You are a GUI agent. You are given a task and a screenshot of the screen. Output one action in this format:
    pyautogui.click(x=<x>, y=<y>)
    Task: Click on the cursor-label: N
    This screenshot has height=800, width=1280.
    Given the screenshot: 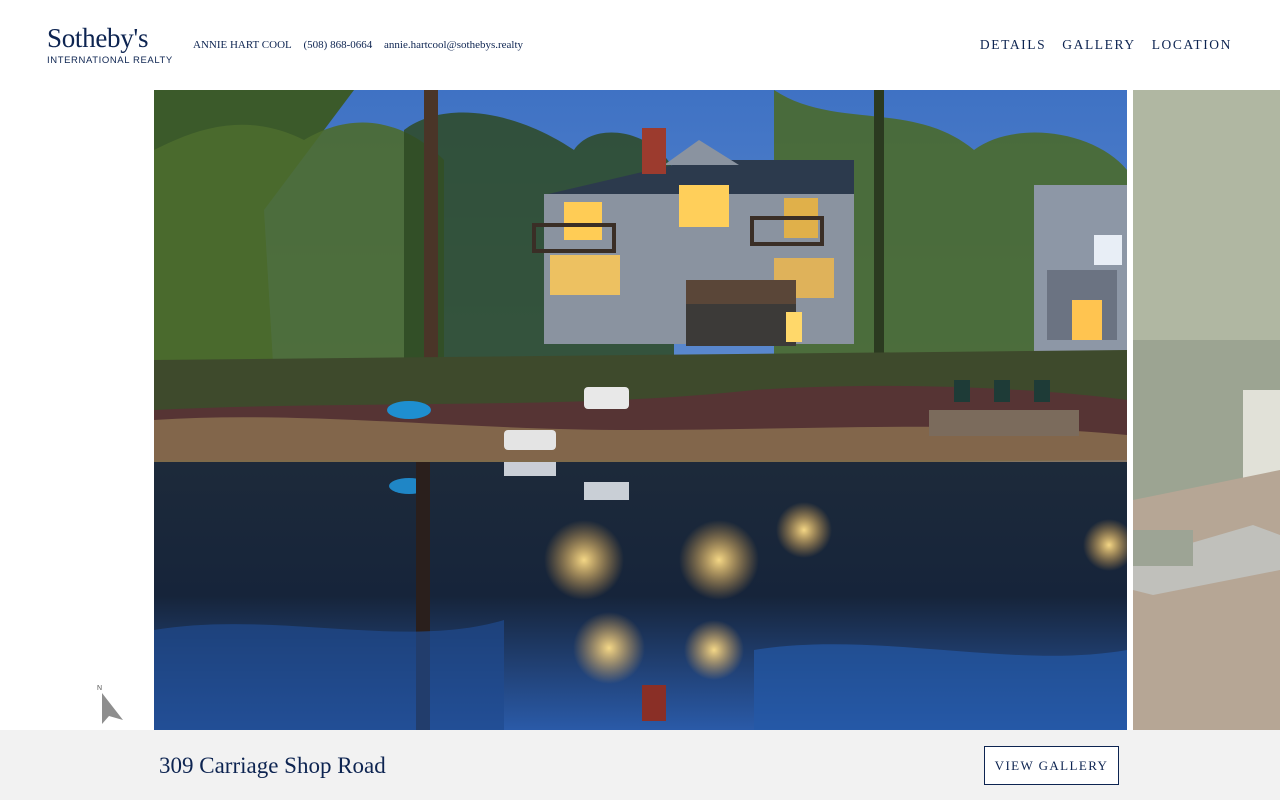 What is the action you would take?
    pyautogui.click(x=99, y=688)
    